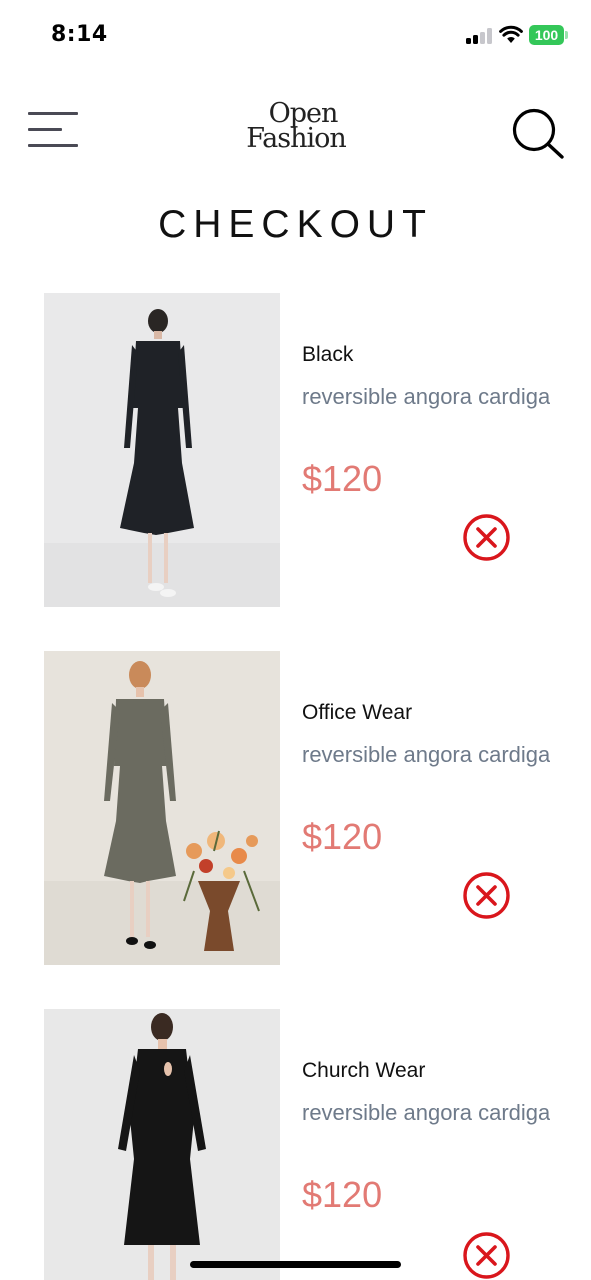  I want to click on status-bar: 8:14 100, so click(295, 36).